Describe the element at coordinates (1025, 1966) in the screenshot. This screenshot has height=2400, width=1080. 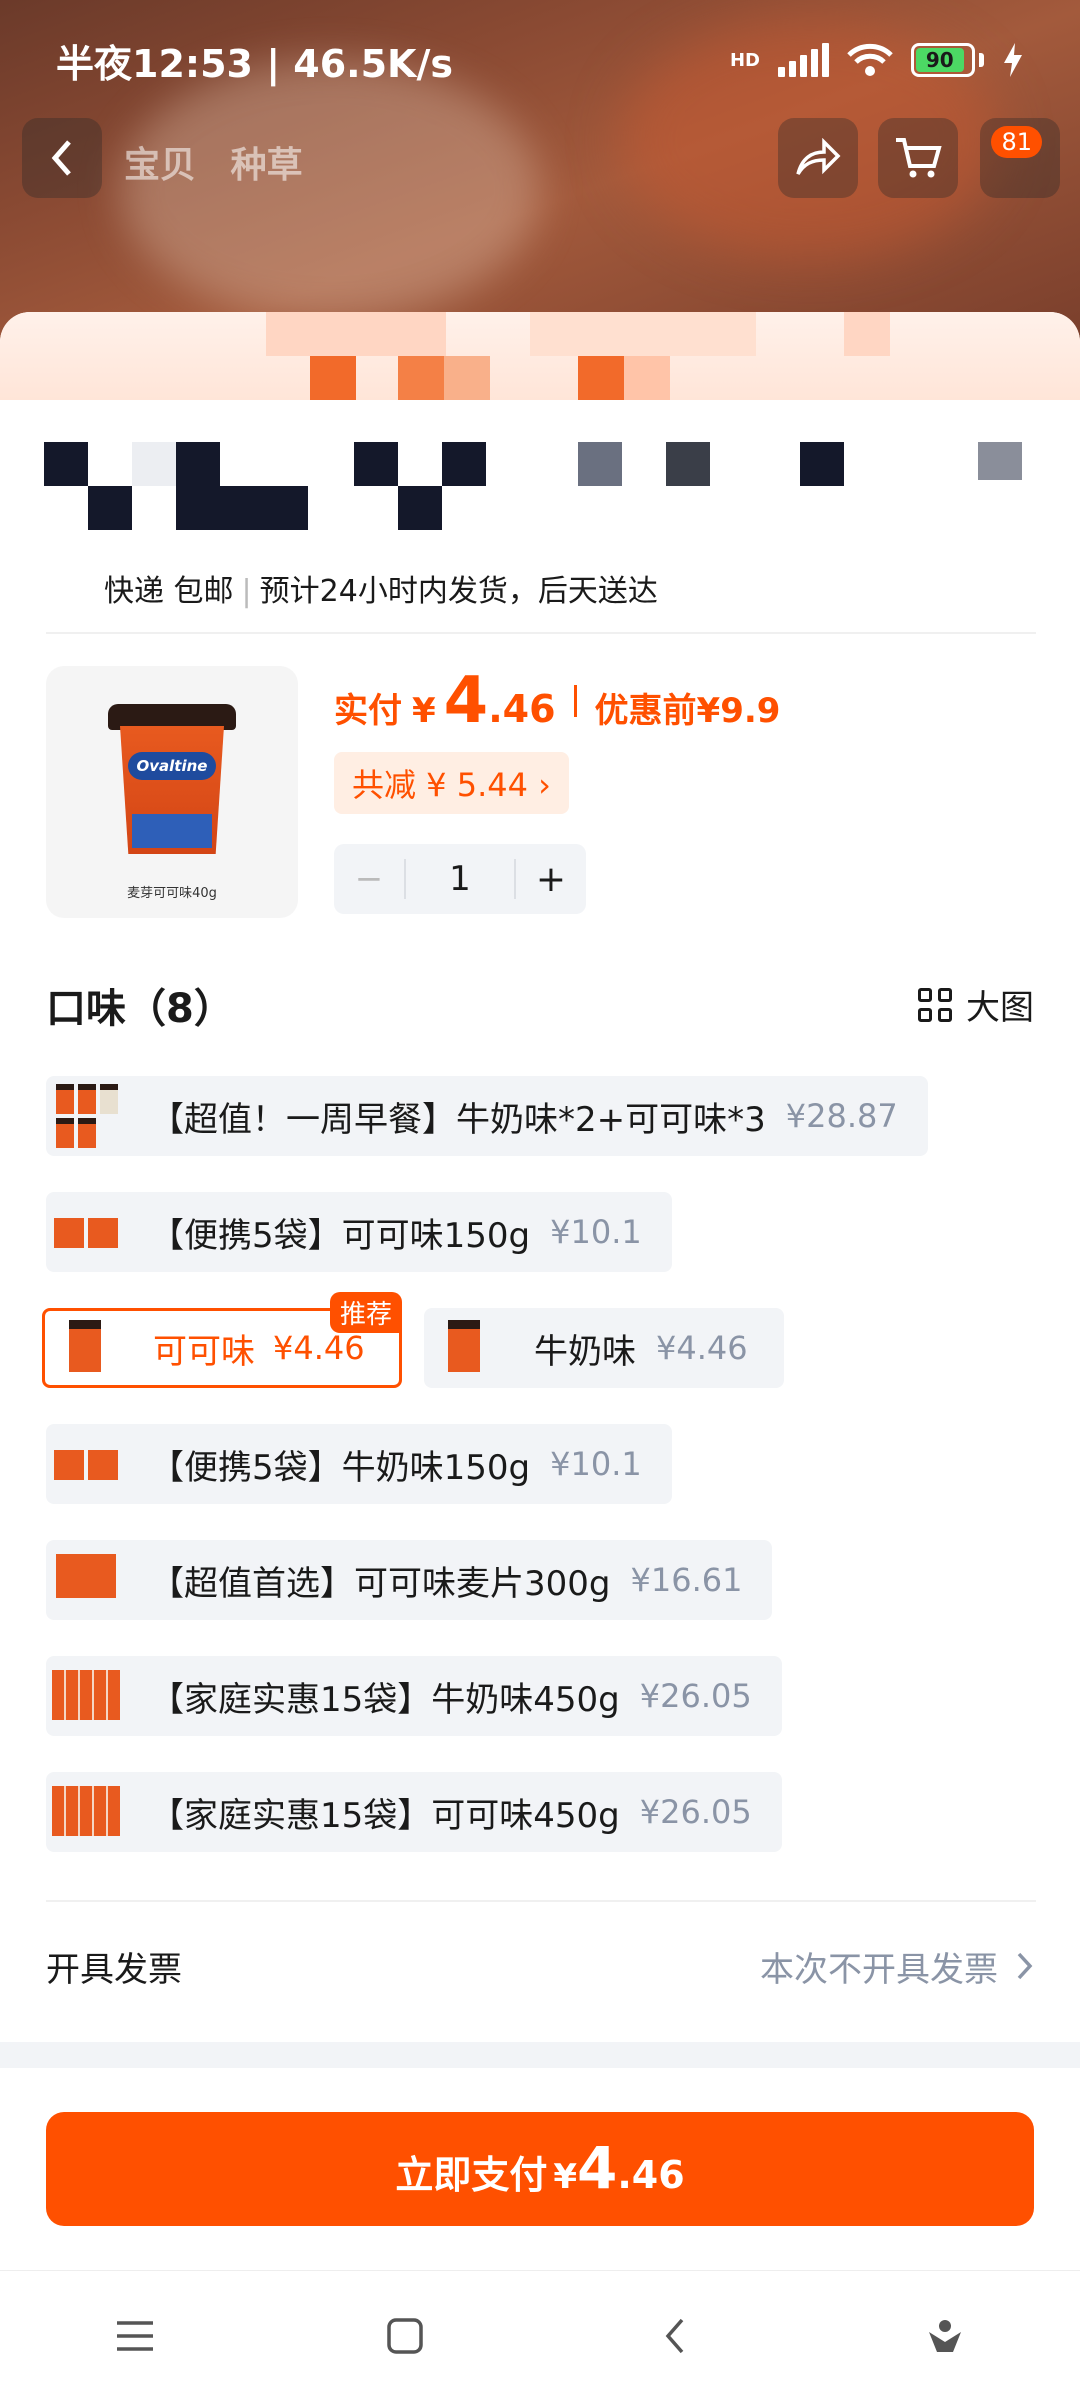
I see `chevron-right-icon` at that location.